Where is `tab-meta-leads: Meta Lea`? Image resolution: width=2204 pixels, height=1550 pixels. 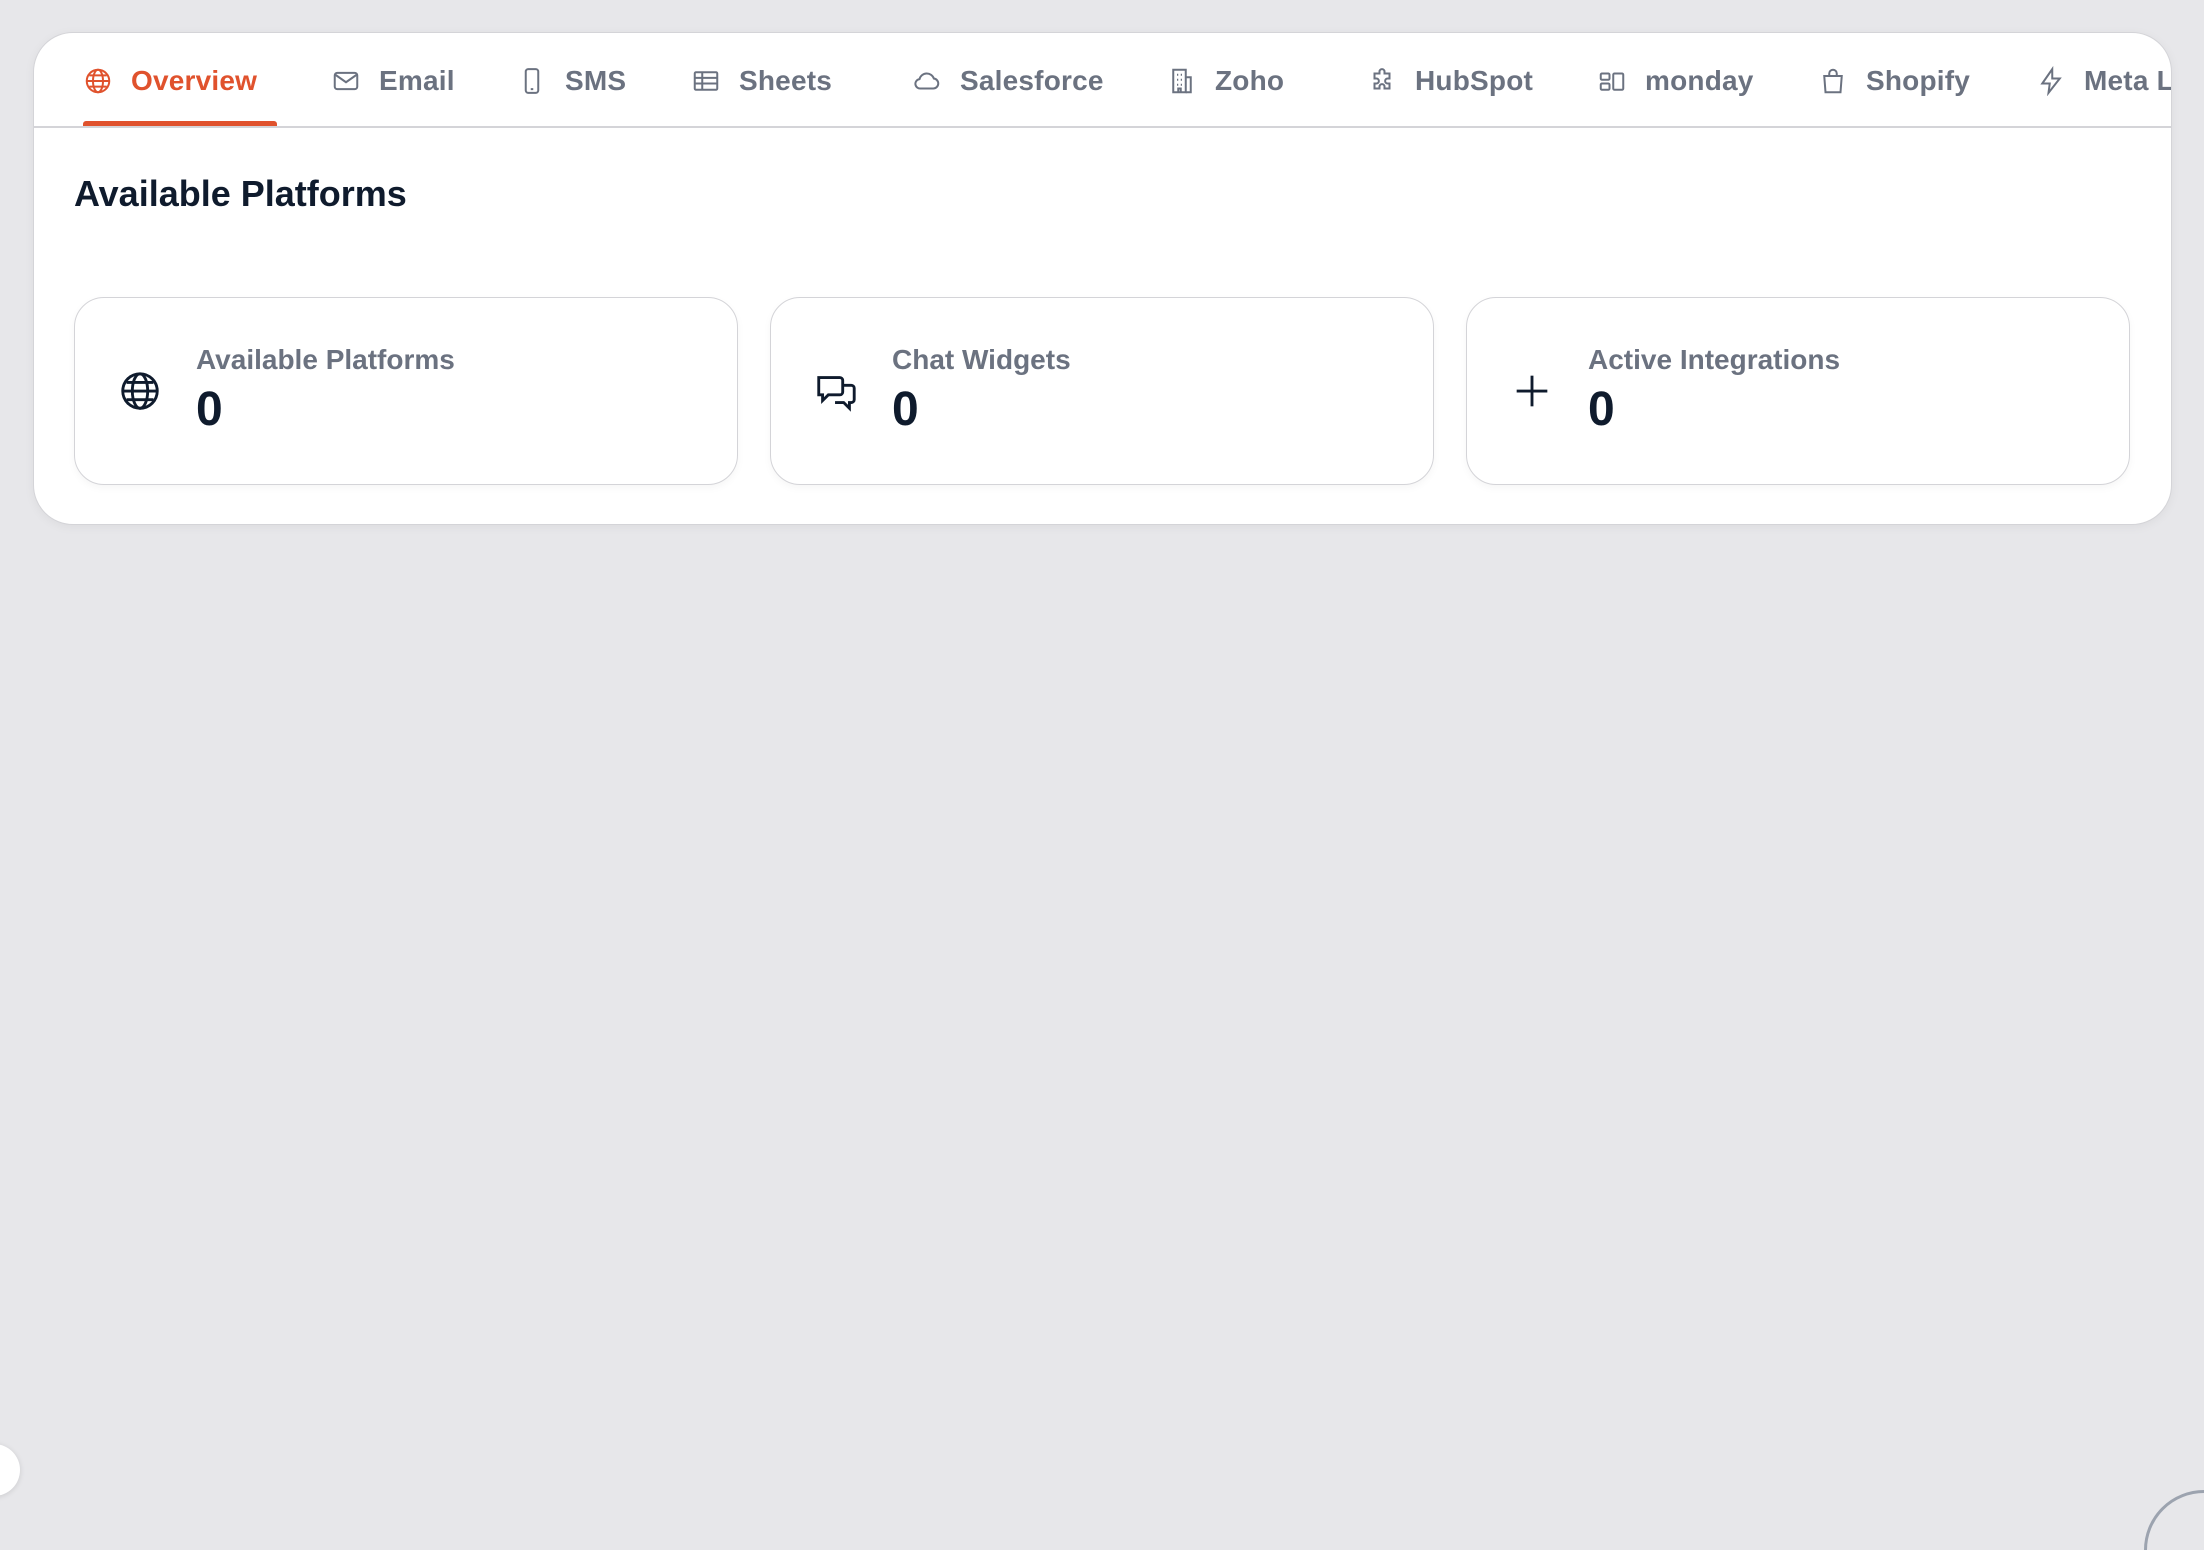
tab-meta-leads: Meta Lea is located at coordinates (2103, 79).